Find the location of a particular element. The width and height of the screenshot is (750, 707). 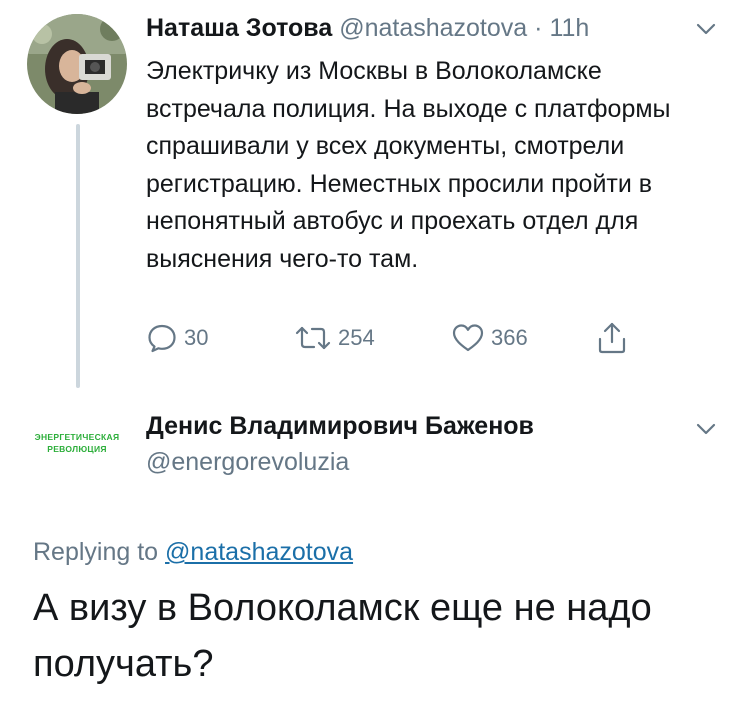

avatar-photo is located at coordinates (77, 64).